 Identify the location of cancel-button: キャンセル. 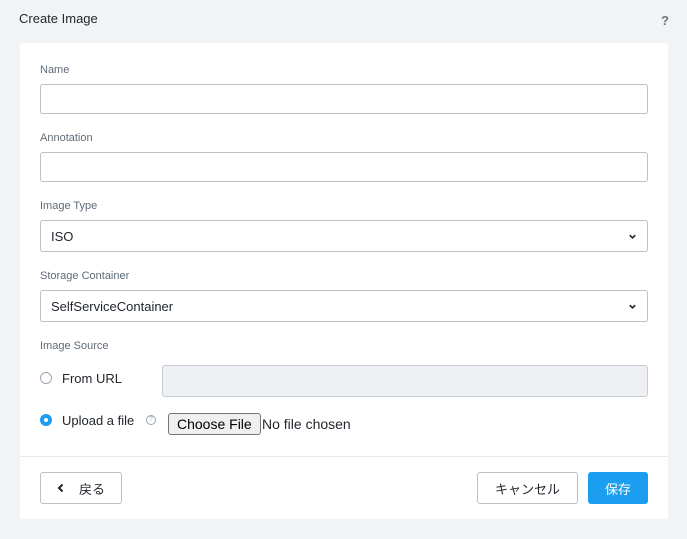
(527, 488).